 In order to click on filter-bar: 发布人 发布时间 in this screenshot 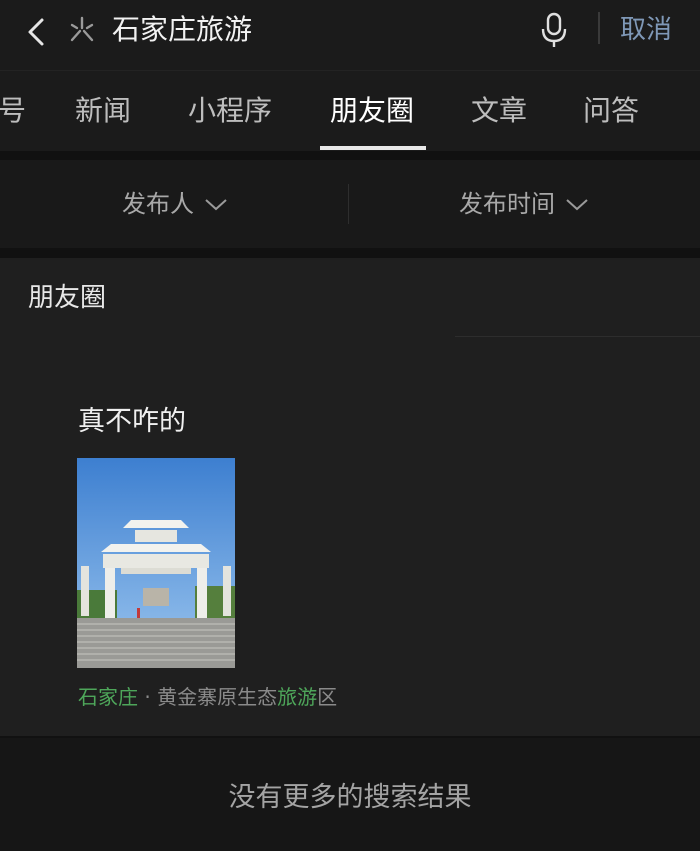, I will do `click(350, 204)`.